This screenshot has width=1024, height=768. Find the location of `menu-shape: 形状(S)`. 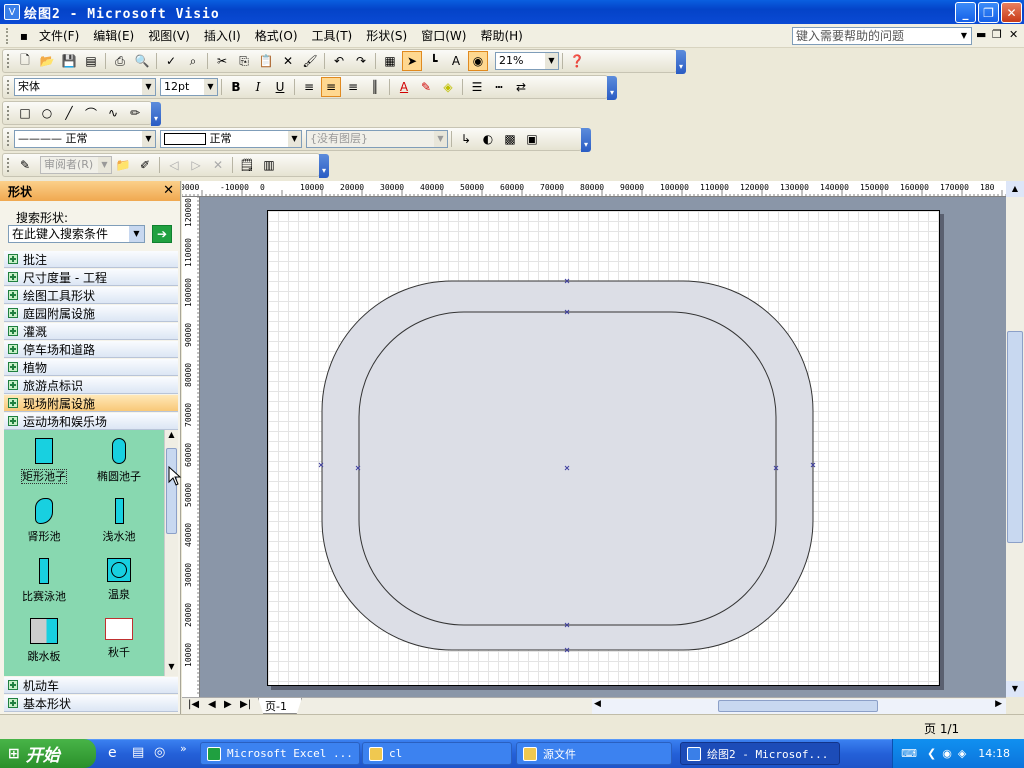

menu-shape: 形状(S) is located at coordinates (386, 36).